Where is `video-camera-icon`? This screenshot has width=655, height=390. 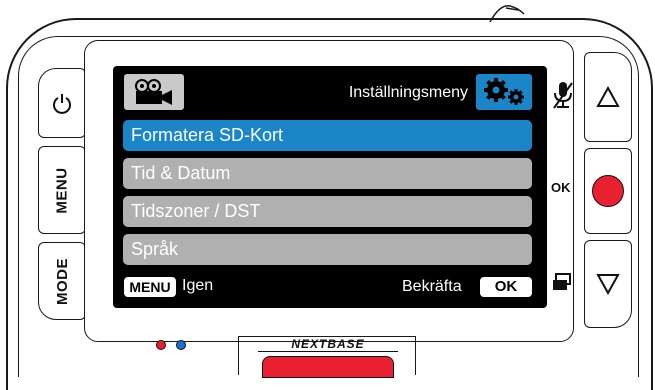 video-camera-icon is located at coordinates (153, 92).